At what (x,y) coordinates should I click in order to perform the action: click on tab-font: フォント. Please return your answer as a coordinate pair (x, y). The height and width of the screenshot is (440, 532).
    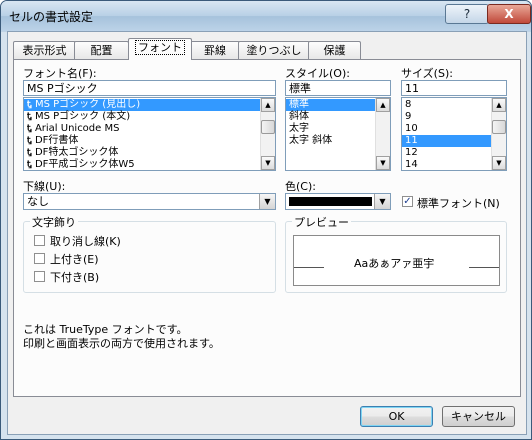
    Looking at the image, I should click on (160, 49).